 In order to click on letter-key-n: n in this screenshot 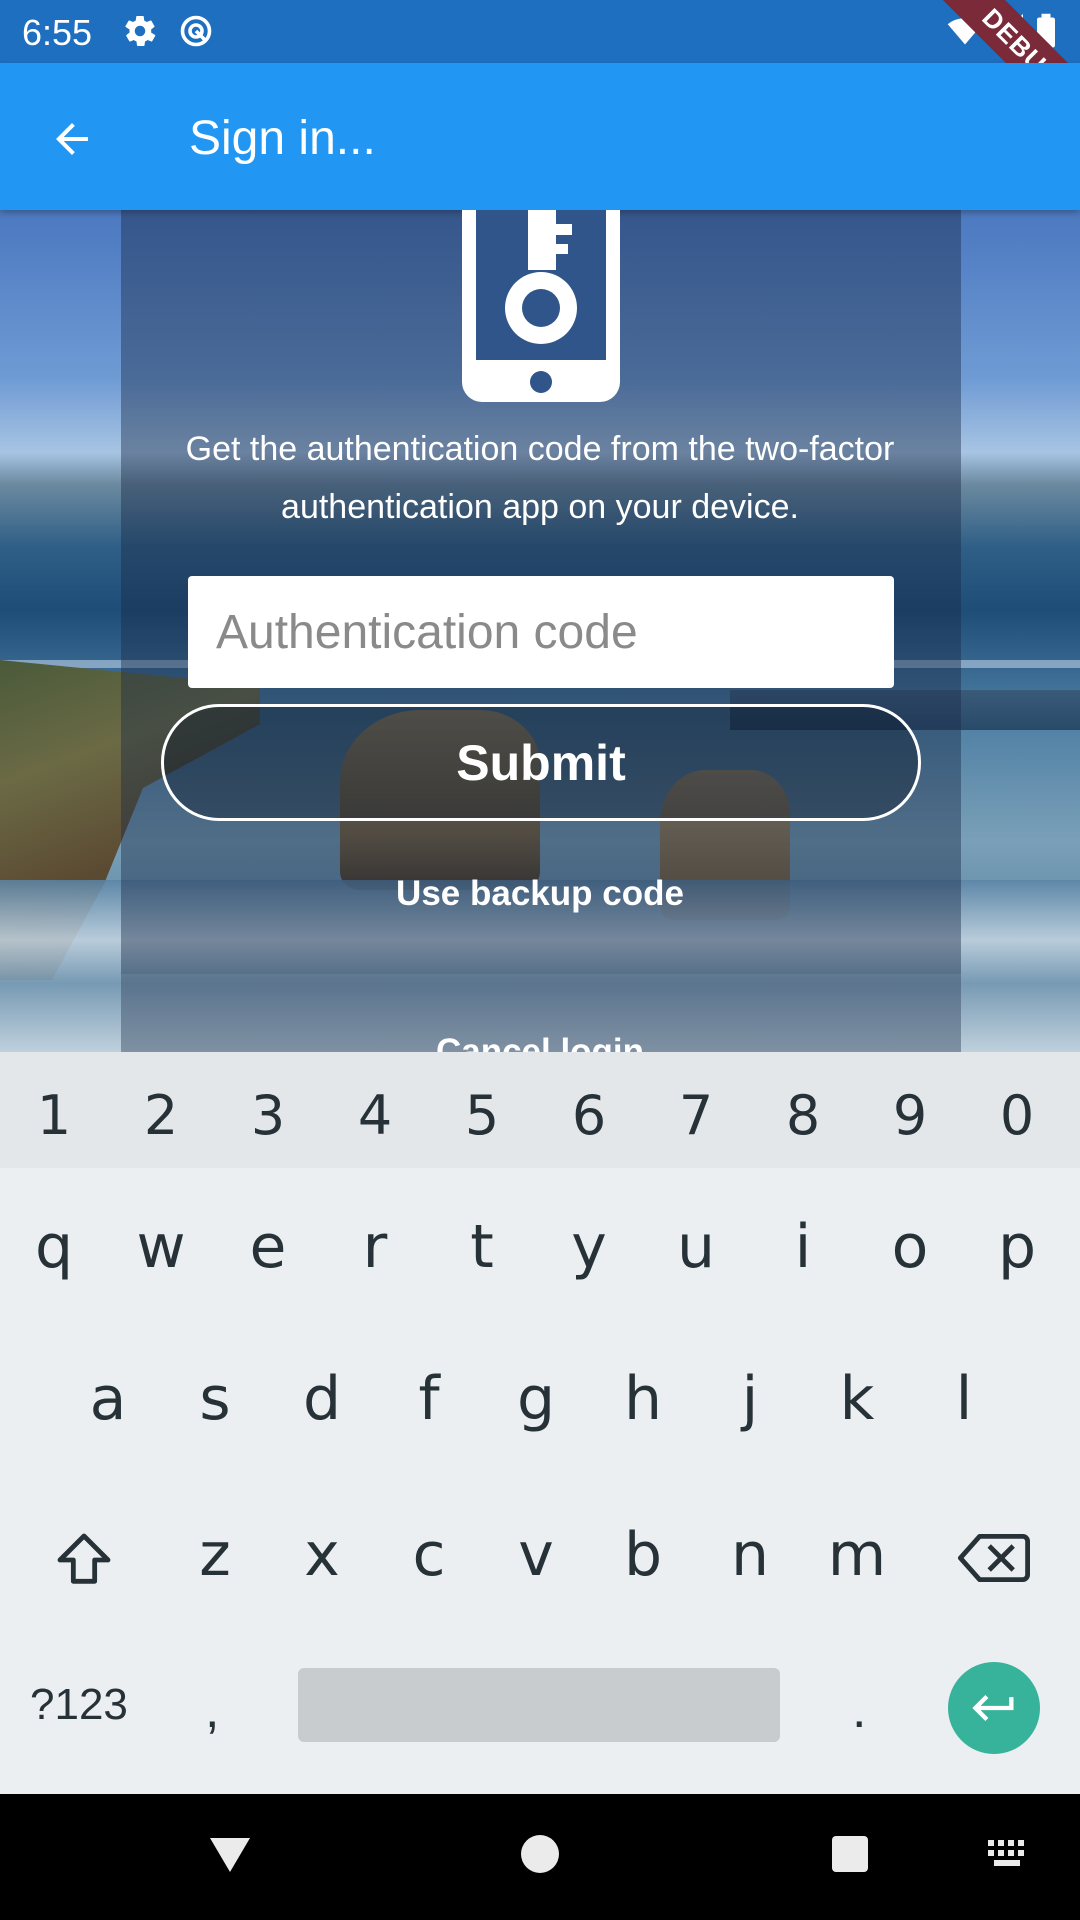, I will do `click(750, 1555)`.